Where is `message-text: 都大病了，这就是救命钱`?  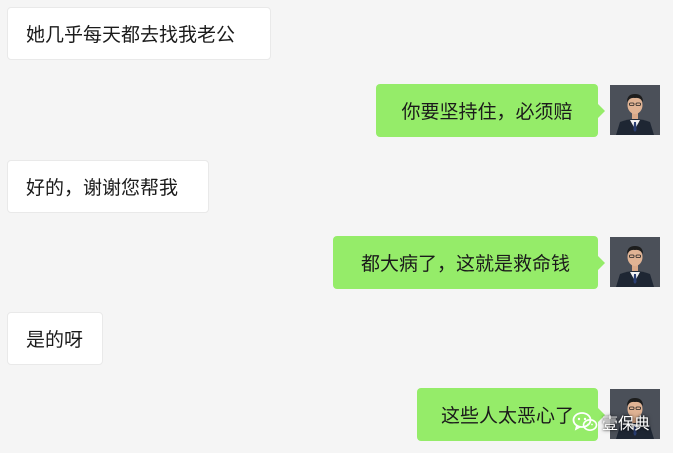
message-text: 都大病了，这就是救命钱 is located at coordinates (465, 264).